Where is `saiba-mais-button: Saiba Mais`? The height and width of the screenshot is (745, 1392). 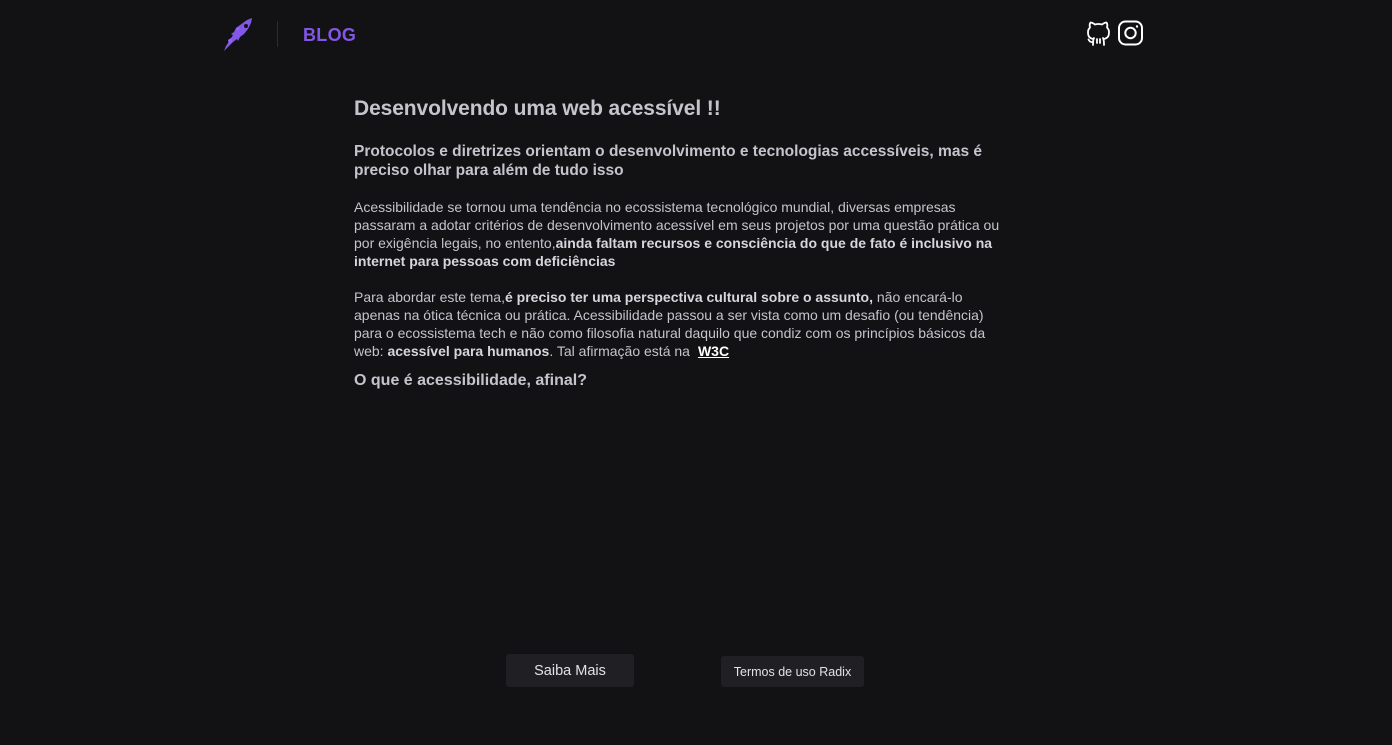
saiba-mais-button: Saiba Mais is located at coordinates (570, 670).